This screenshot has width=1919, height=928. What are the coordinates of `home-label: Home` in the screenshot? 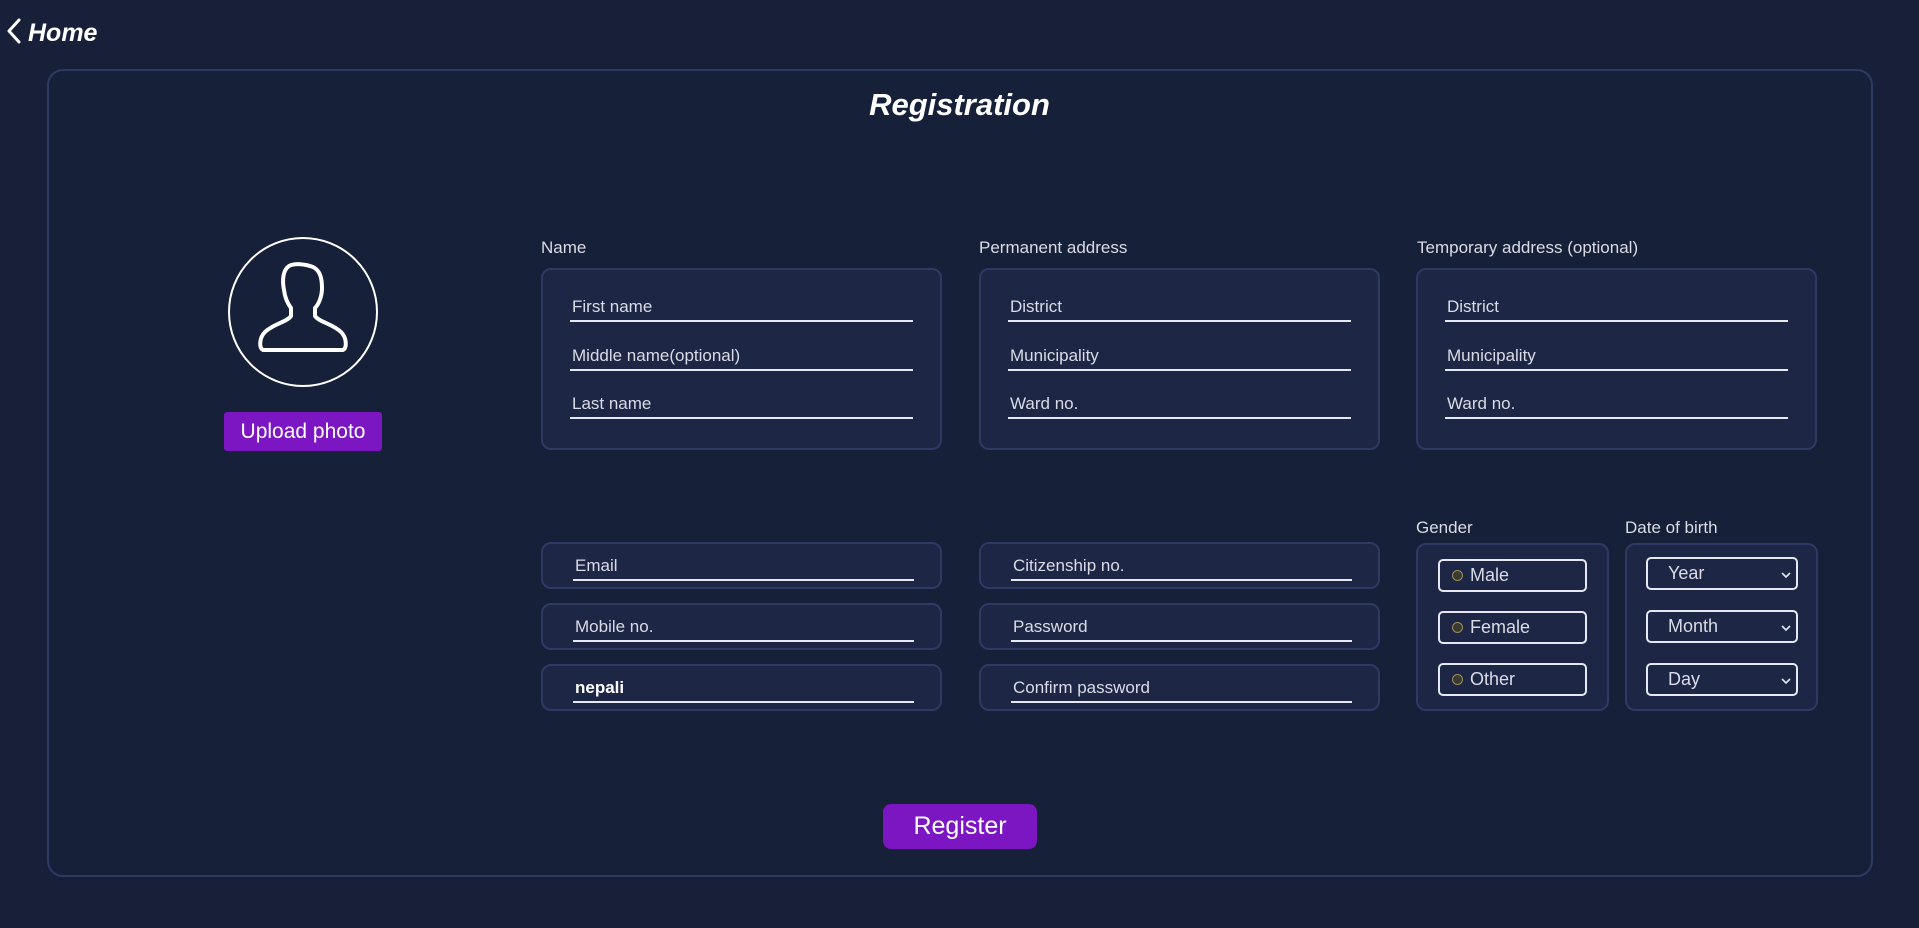 It's located at (63, 33).